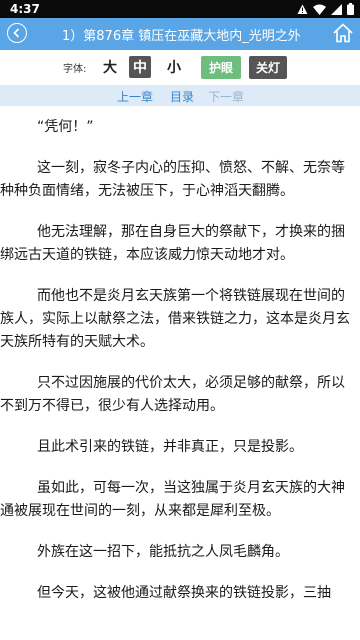 The height and width of the screenshot is (640, 360). Describe the element at coordinates (180, 9) in the screenshot. I see `status-bar: 4:37` at that location.